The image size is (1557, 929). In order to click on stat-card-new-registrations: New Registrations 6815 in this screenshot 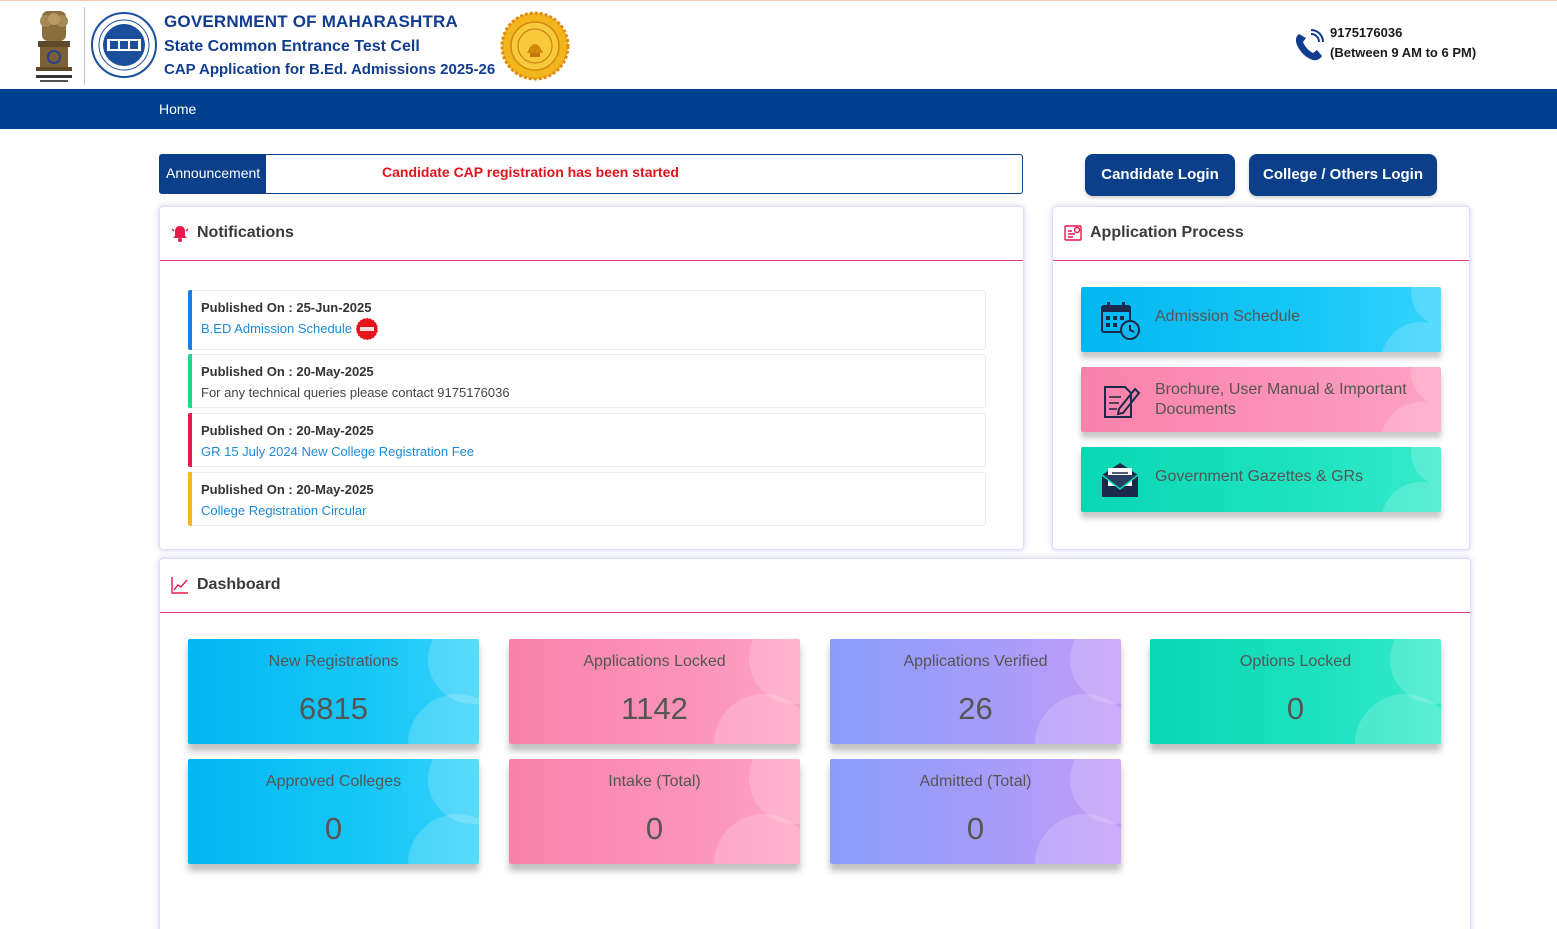, I will do `click(333, 691)`.